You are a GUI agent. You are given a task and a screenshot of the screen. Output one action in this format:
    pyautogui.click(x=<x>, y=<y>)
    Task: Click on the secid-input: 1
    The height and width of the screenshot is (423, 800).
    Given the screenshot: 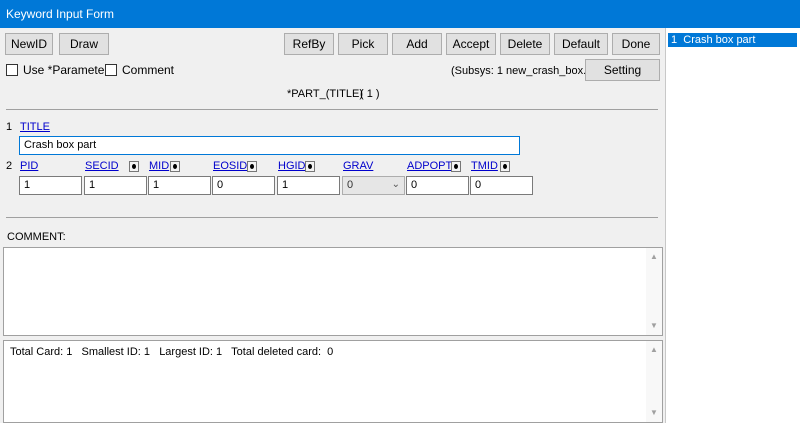 What is the action you would take?
    pyautogui.click(x=115, y=185)
    